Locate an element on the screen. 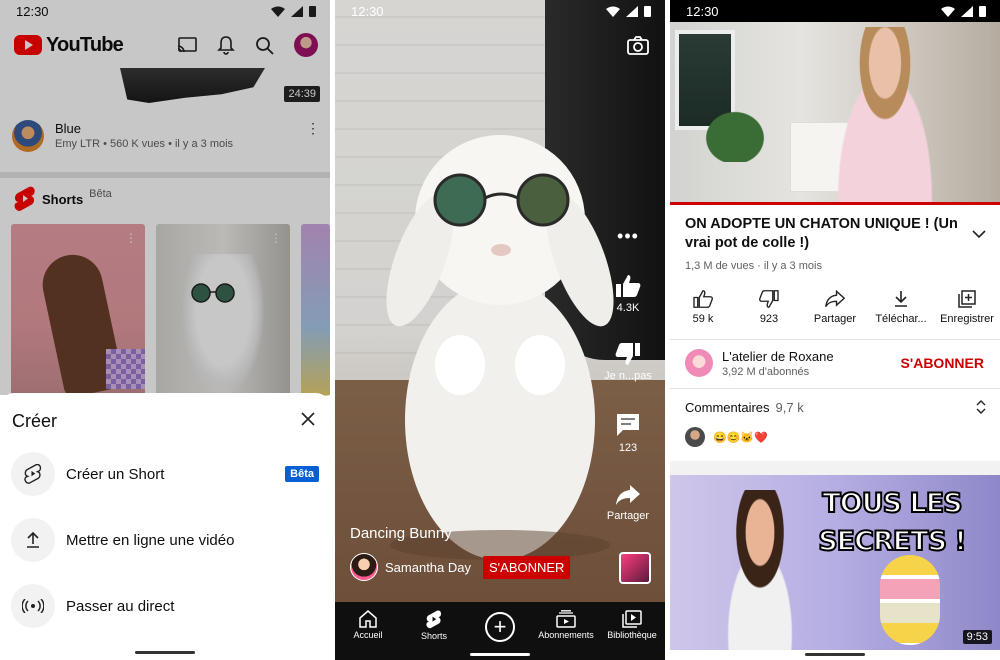  expand-collapse-icon is located at coordinates (981, 407).